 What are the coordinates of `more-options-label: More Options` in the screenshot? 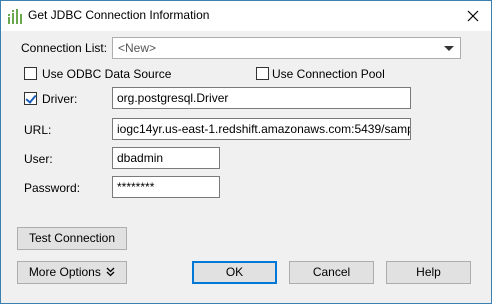 It's located at (64, 272).